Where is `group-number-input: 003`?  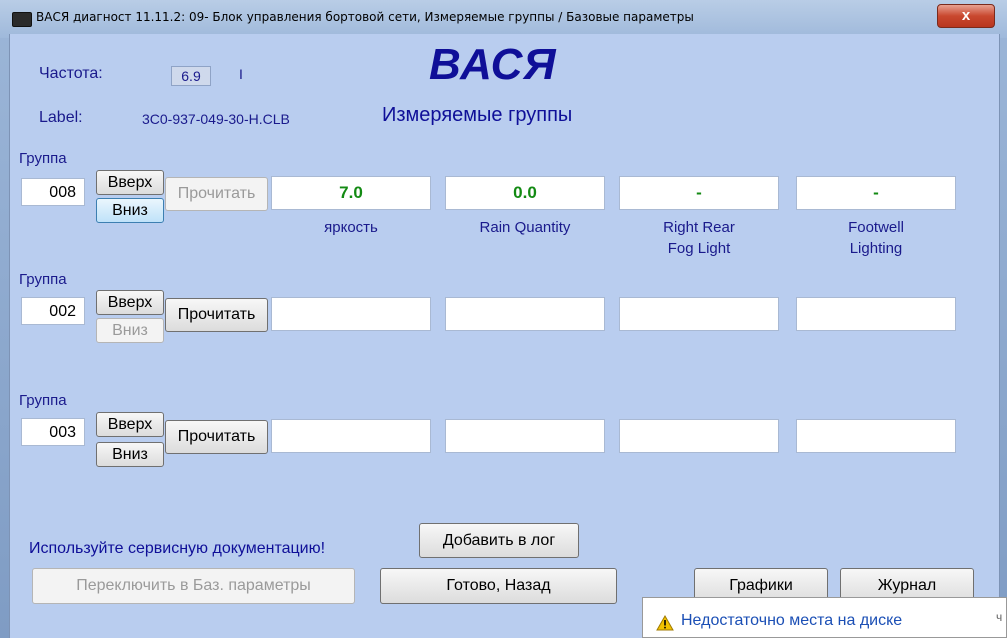
group-number-input: 003 is located at coordinates (53, 432).